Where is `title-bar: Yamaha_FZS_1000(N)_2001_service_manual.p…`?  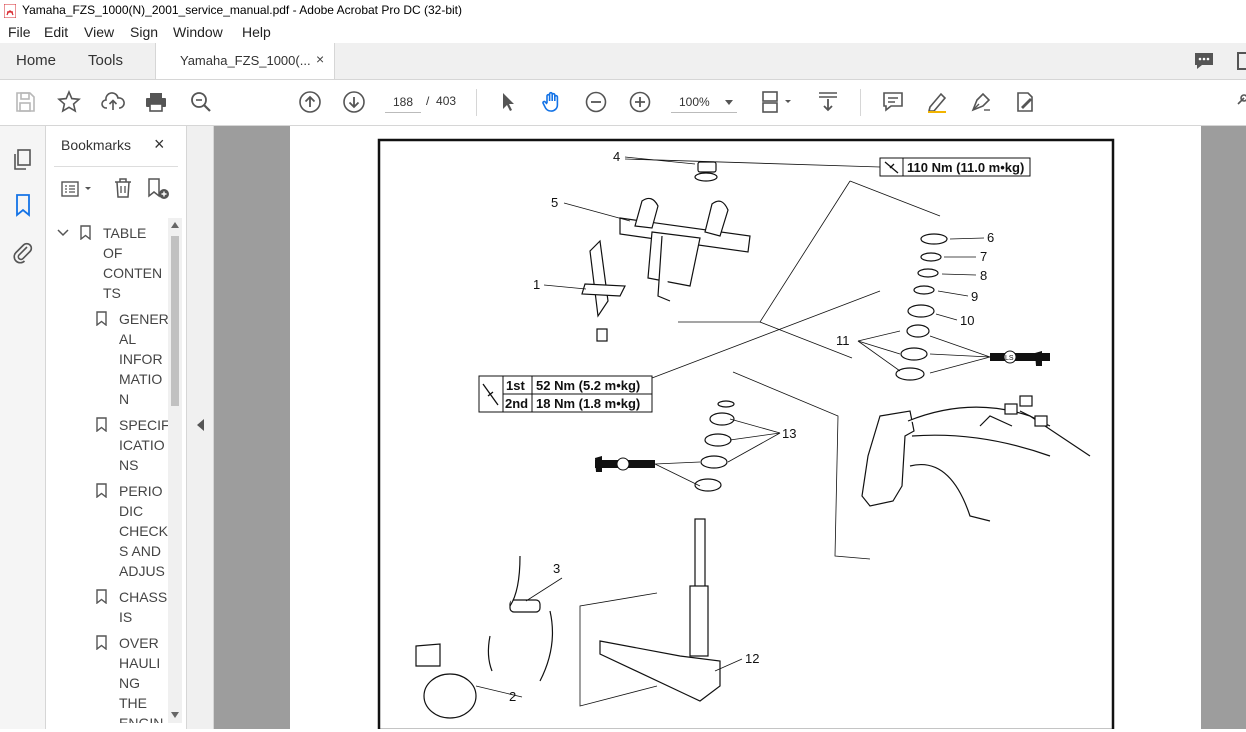 title-bar: Yamaha_FZS_1000(N)_2001_service_manual.p… is located at coordinates (623, 11).